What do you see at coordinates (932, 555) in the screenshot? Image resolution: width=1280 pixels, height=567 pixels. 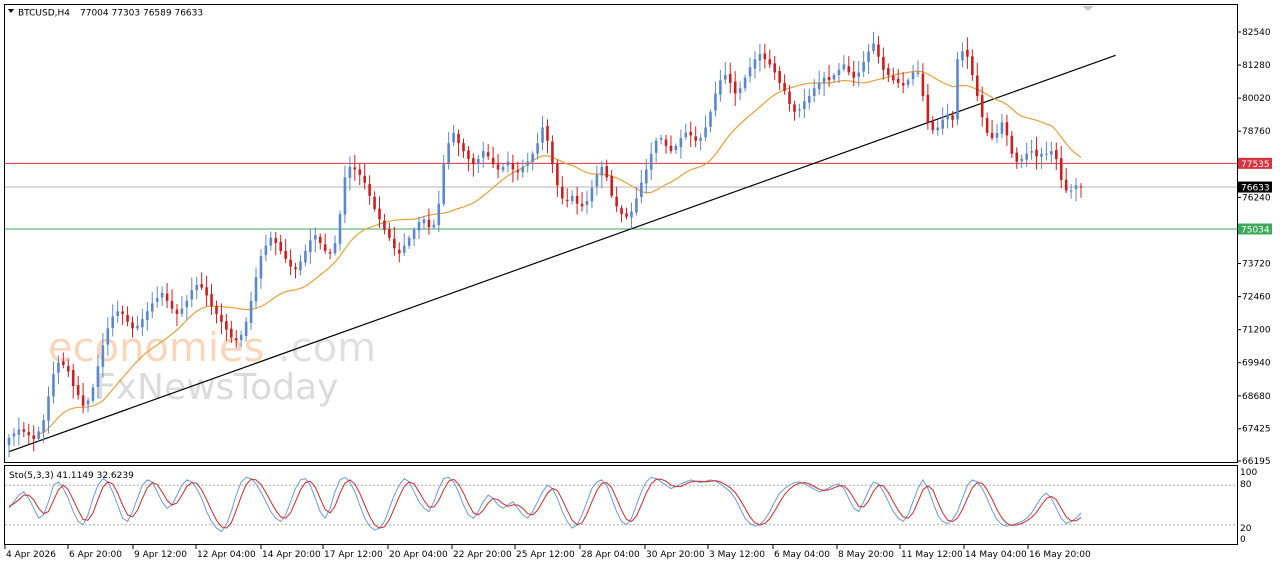 I see `x-tick-label: 11 May 12:00` at bounding box center [932, 555].